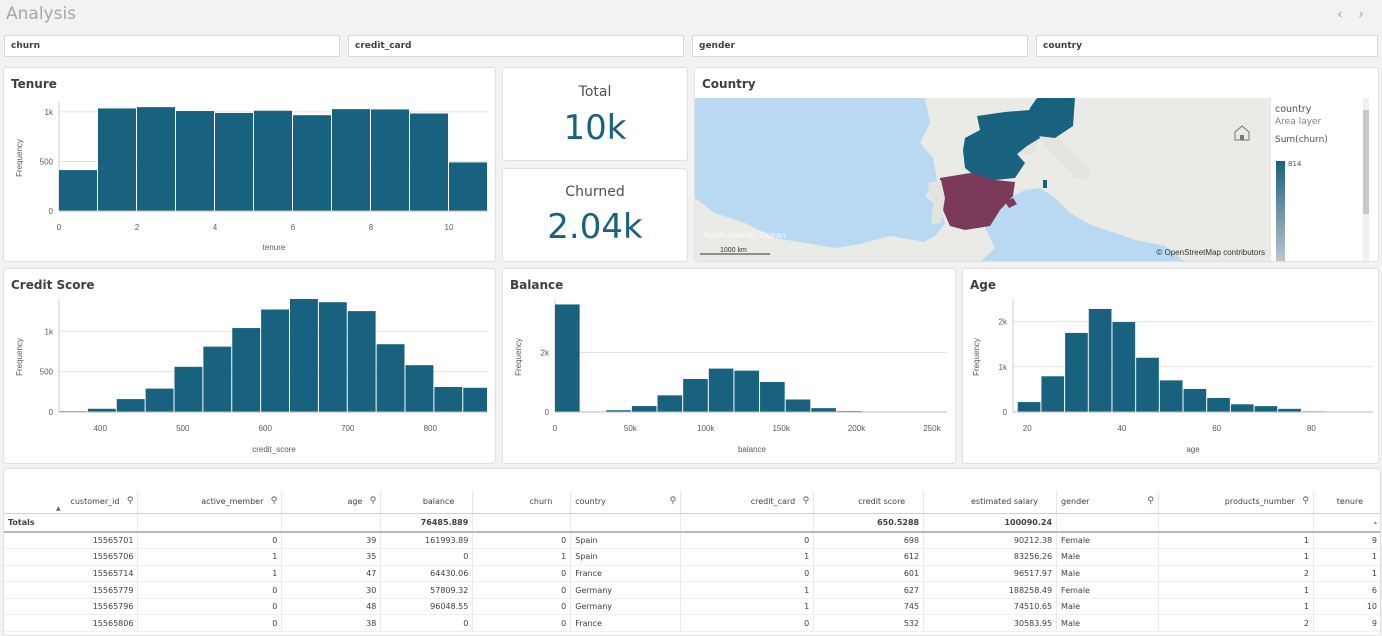 Image resolution: width=1382 pixels, height=636 pixels. I want to click on chevron-right-icon: ›, so click(1361, 13).